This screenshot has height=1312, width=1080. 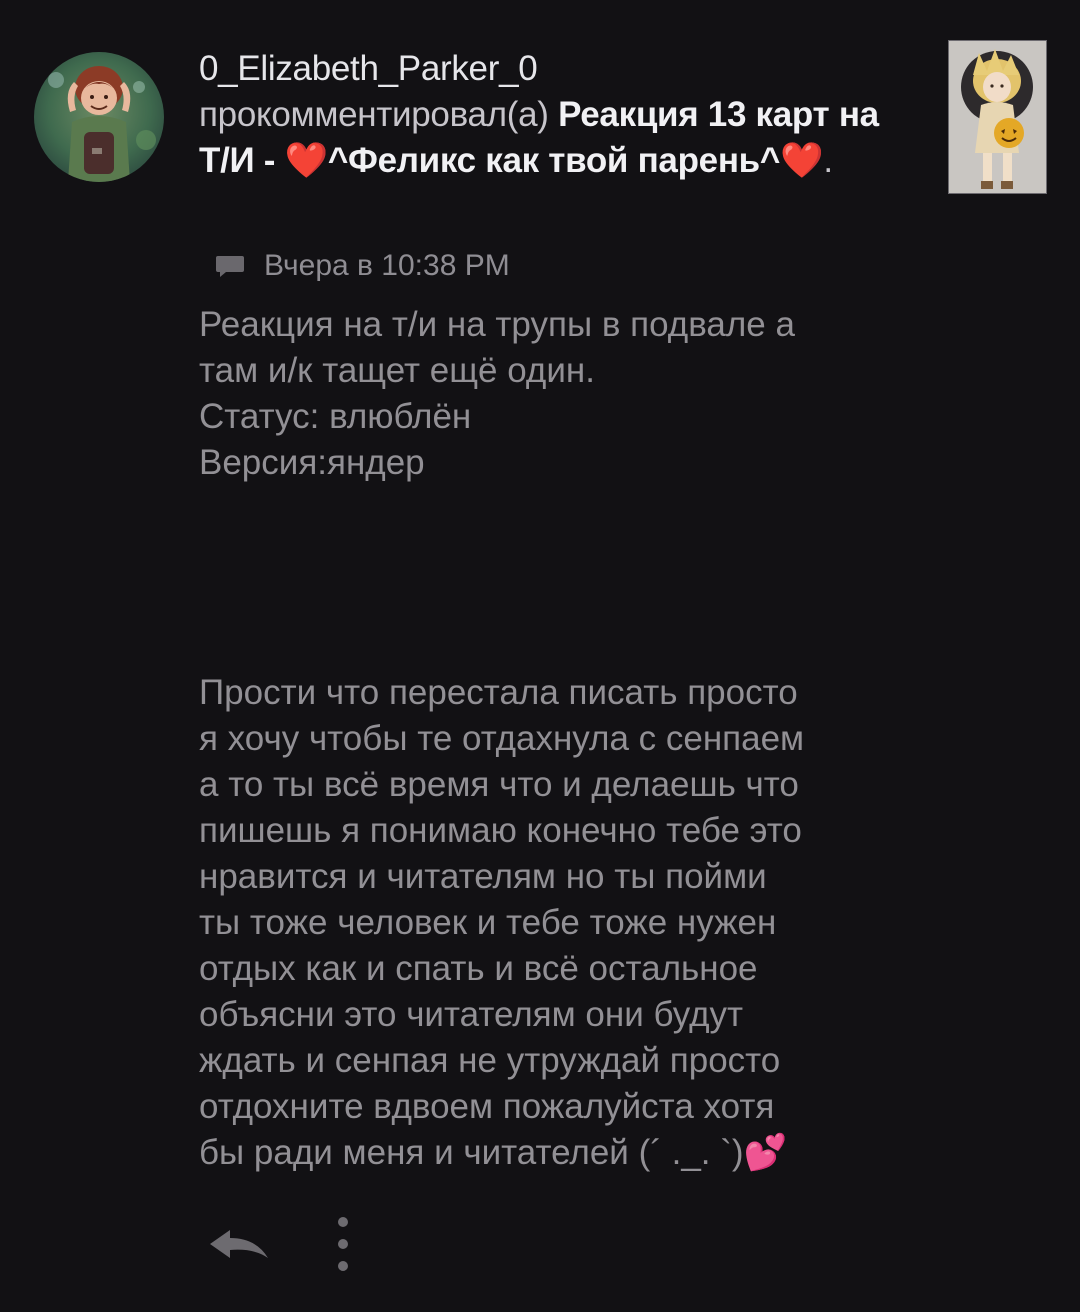 I want to click on post-title-end: ., so click(x=828, y=160).